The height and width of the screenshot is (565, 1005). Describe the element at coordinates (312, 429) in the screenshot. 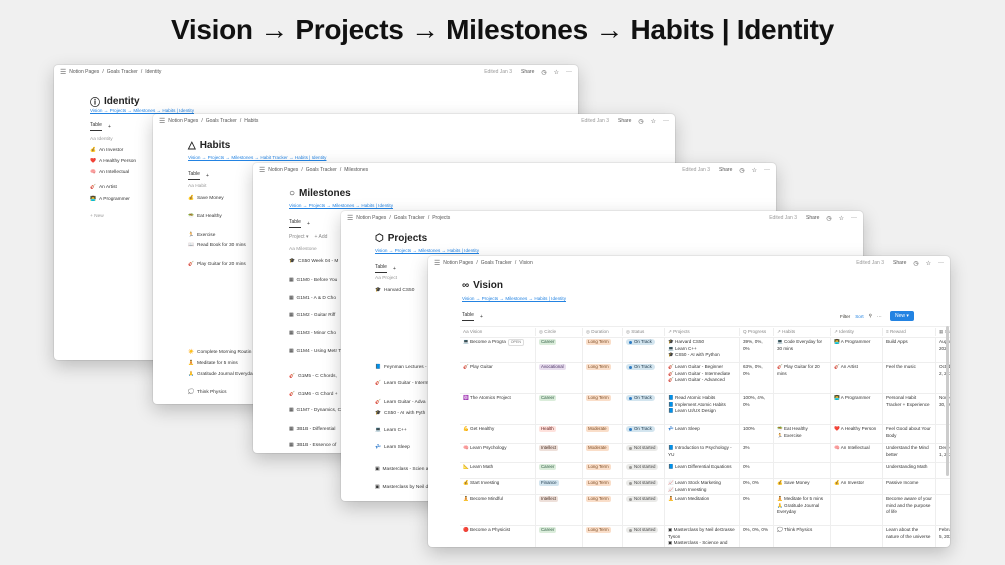

I see `list-item: ▦ 3B1B - Differential` at that location.